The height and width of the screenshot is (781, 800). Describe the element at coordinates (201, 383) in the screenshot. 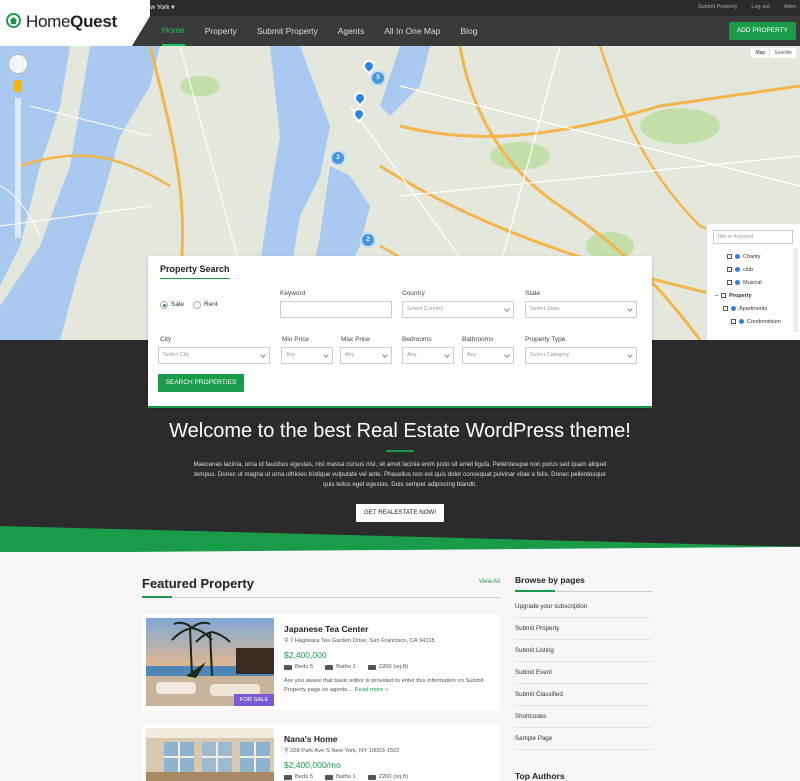

I see `search-properties-button: SEARCH PROPERTIES` at that location.